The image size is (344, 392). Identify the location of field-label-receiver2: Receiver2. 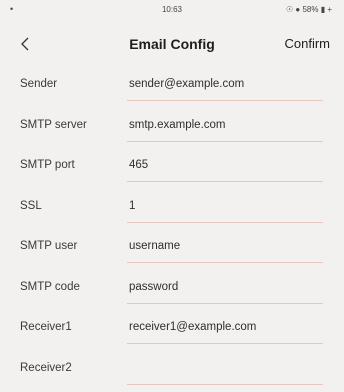
(46, 367).